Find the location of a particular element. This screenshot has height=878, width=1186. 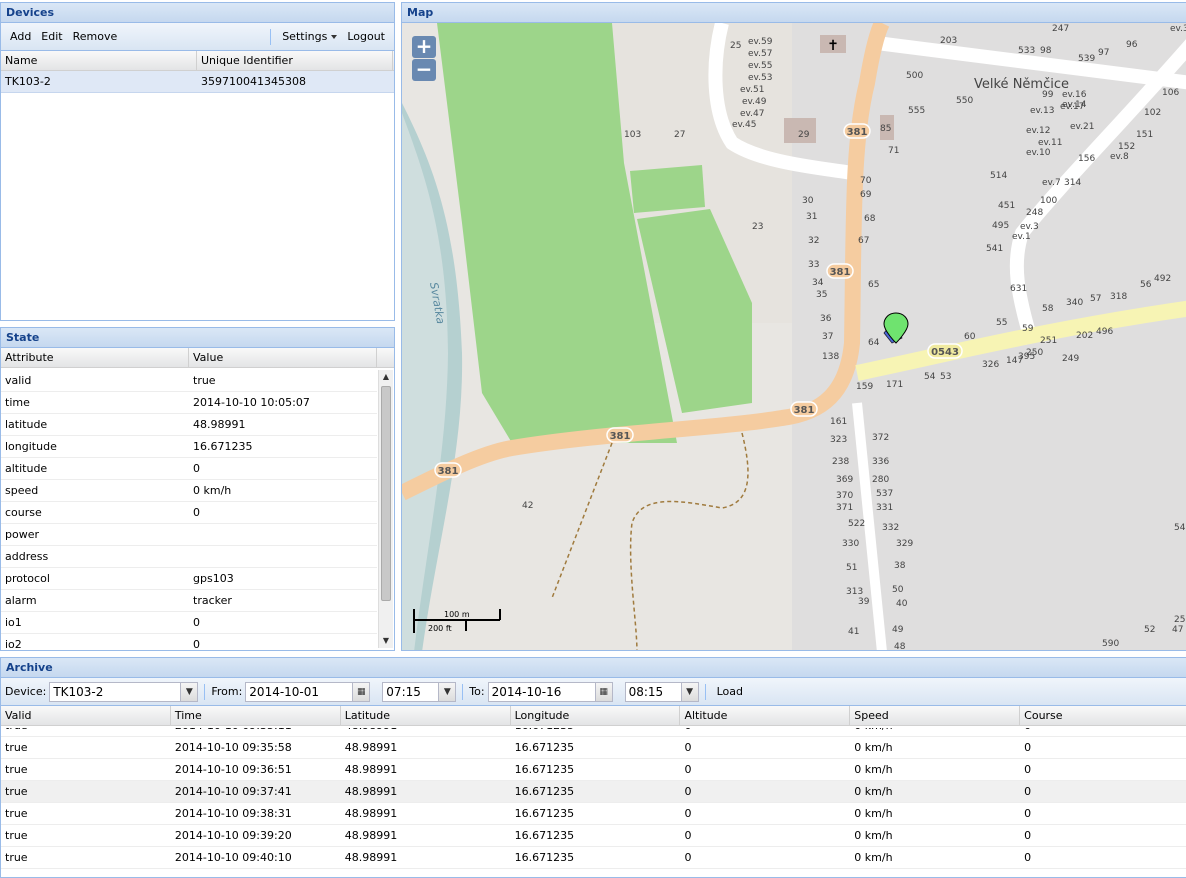

logout-button: Logout is located at coordinates (366, 36).